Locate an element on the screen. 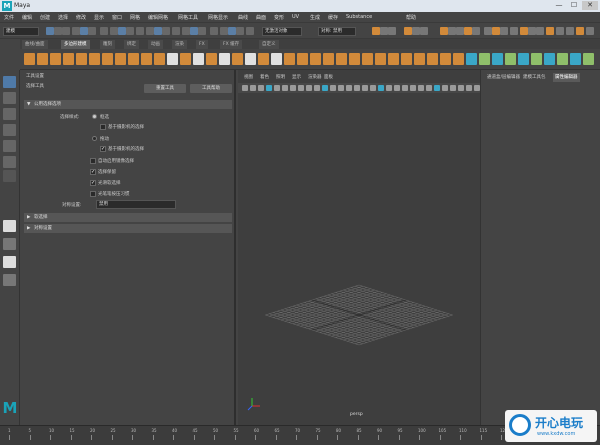 The image size is (600, 445). menu-item: 帮助 is located at coordinates (411, 17).